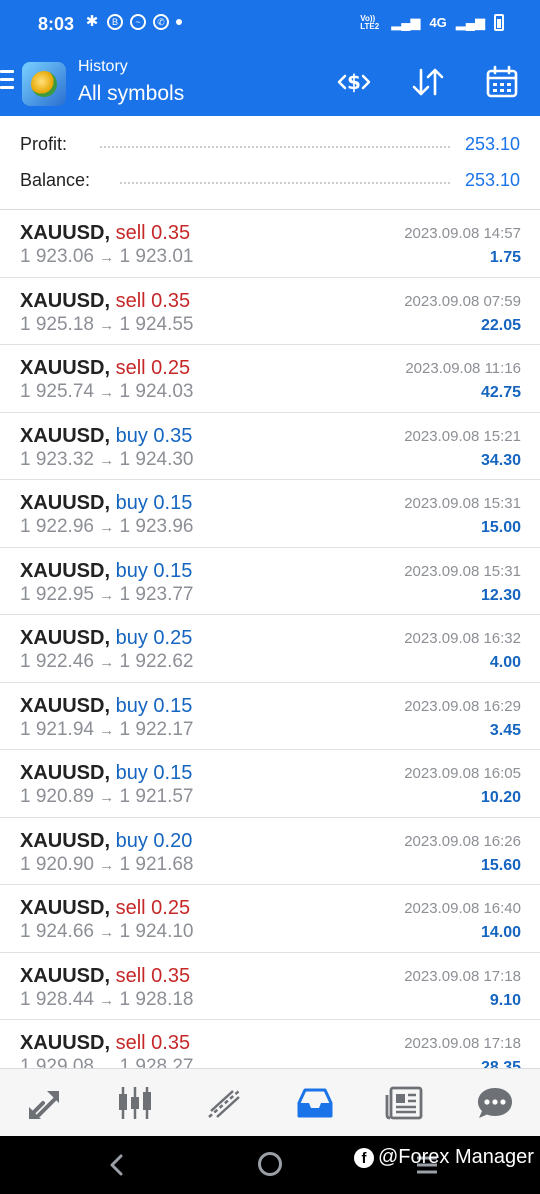 The height and width of the screenshot is (1194, 540). I want to click on deal-prices: 1 924.66 → 1 924.10, so click(107, 932).